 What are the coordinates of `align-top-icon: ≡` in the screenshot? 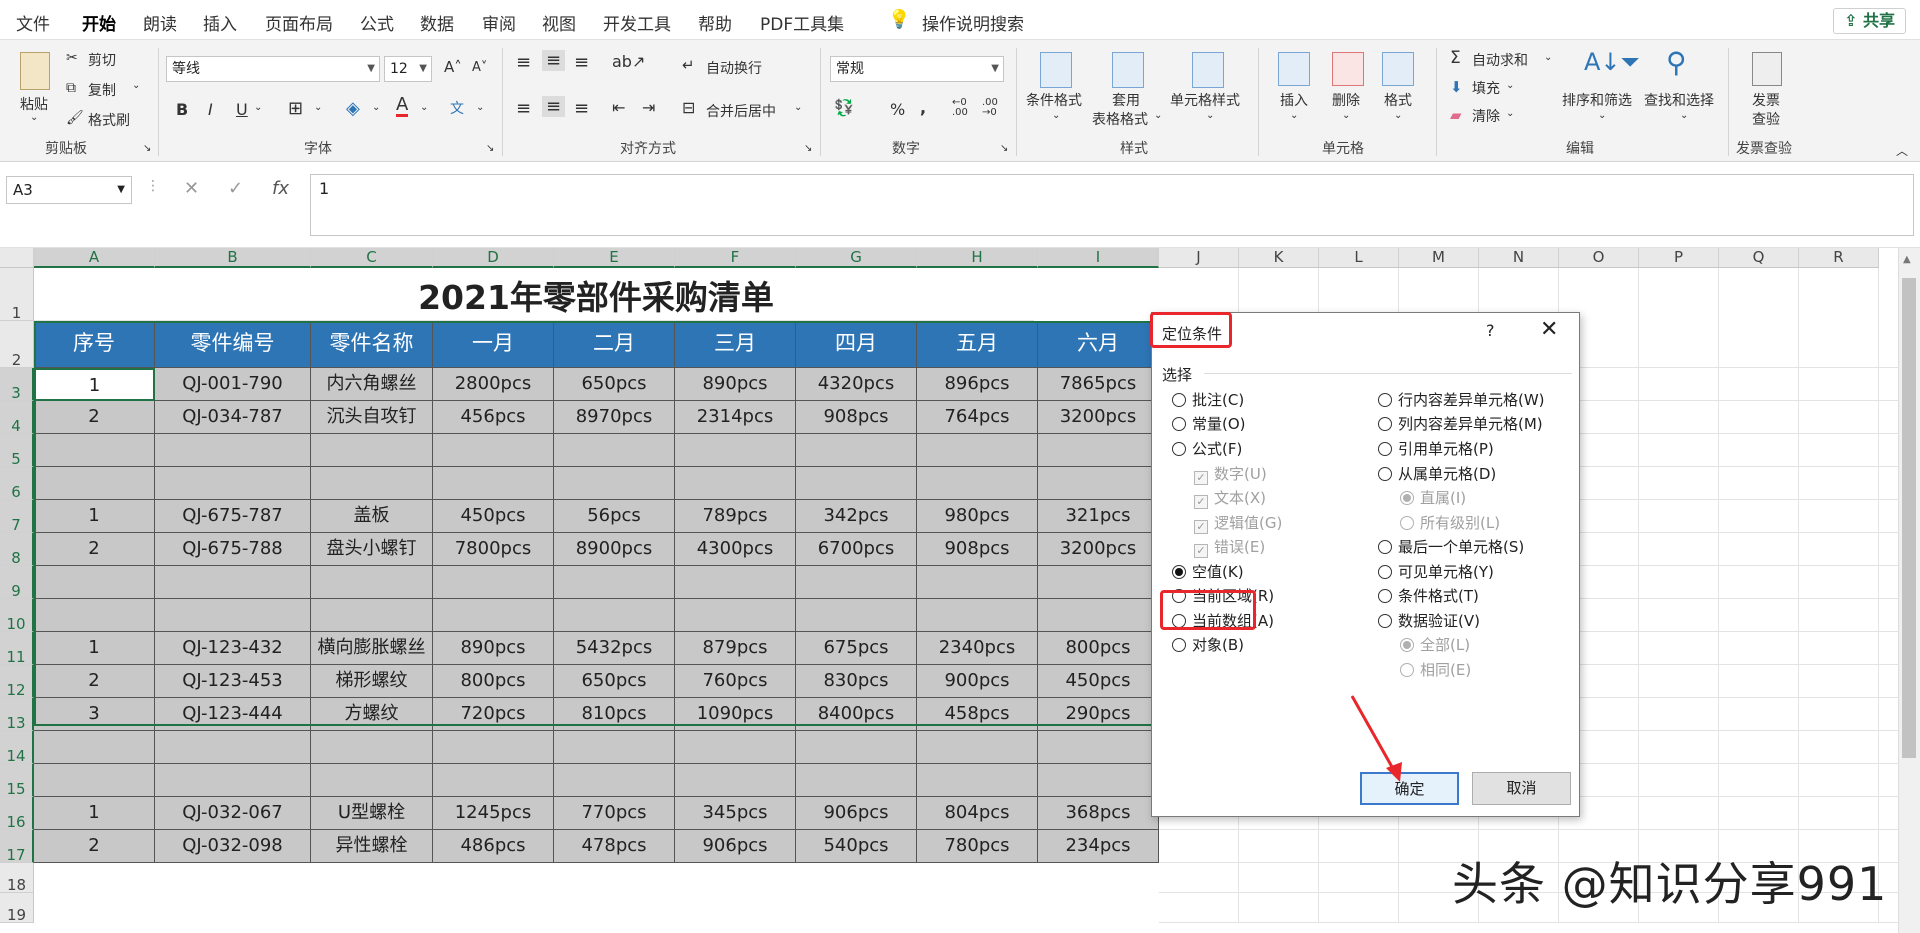 It's located at (523, 62).